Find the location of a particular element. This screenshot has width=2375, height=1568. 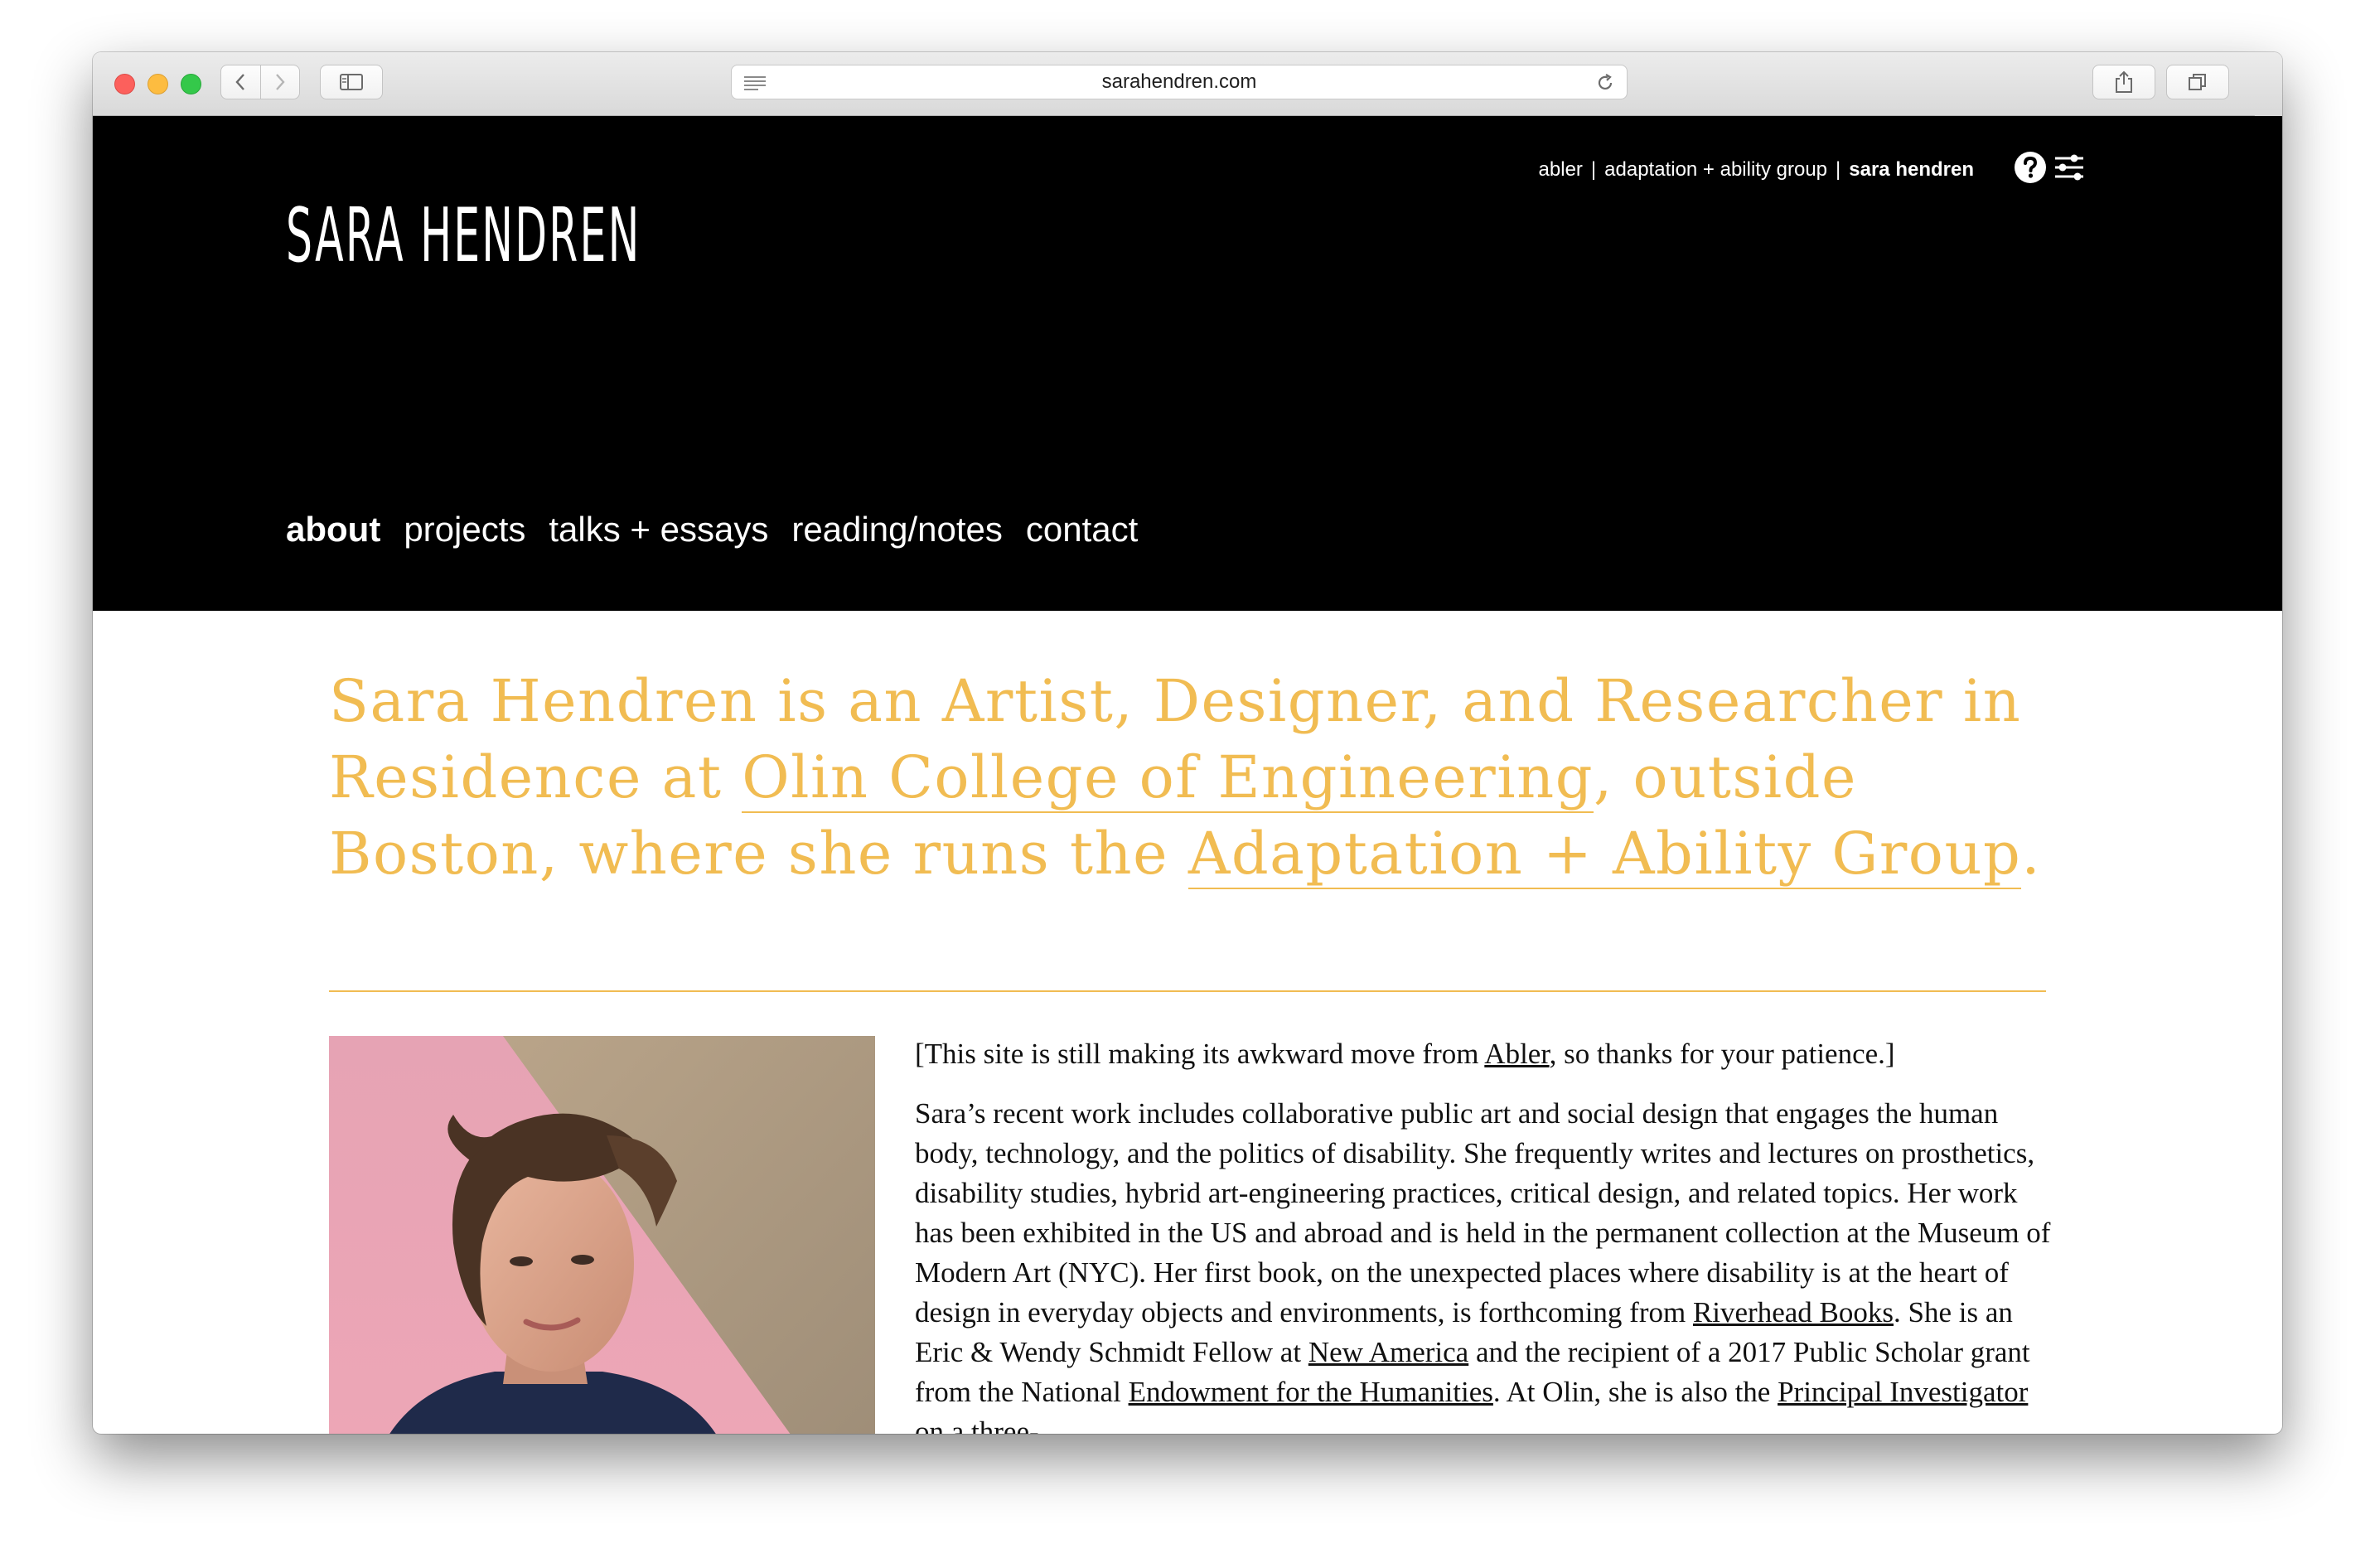

browser-toolbar: sarahendren.com is located at coordinates (1187, 84).